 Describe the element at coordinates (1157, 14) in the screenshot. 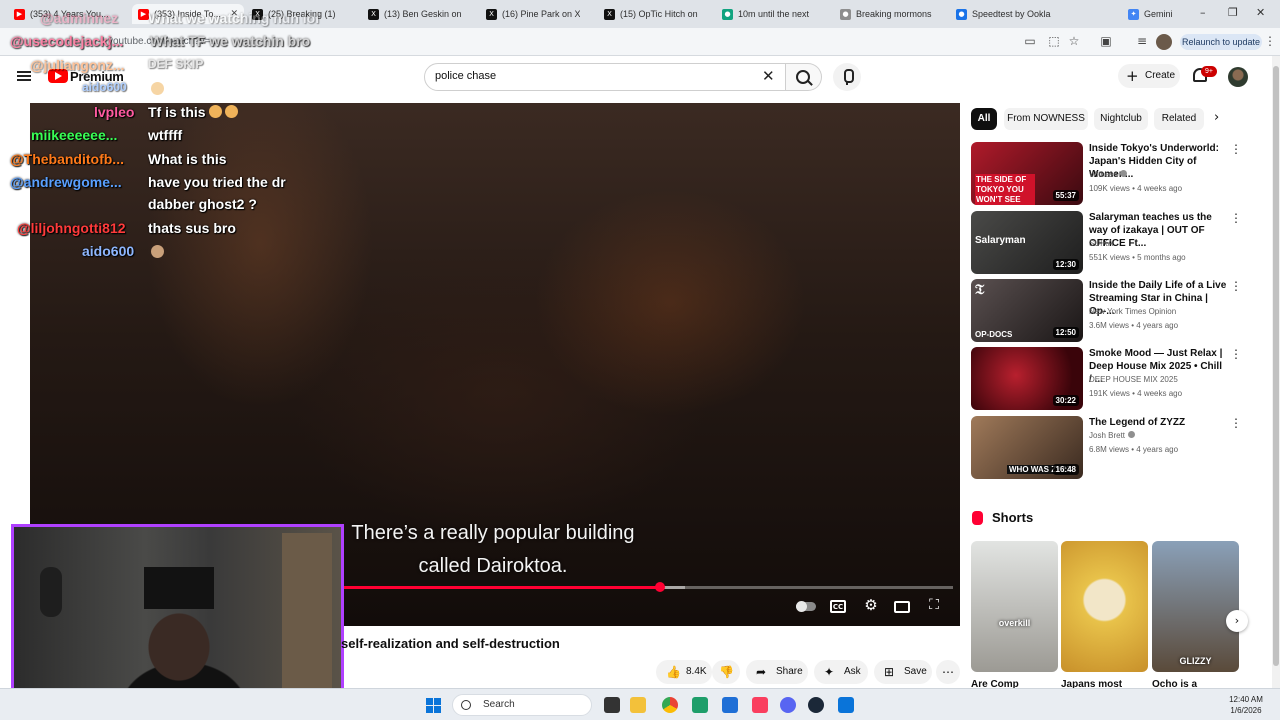

I see `browser-tab: ✦ Gemini` at that location.